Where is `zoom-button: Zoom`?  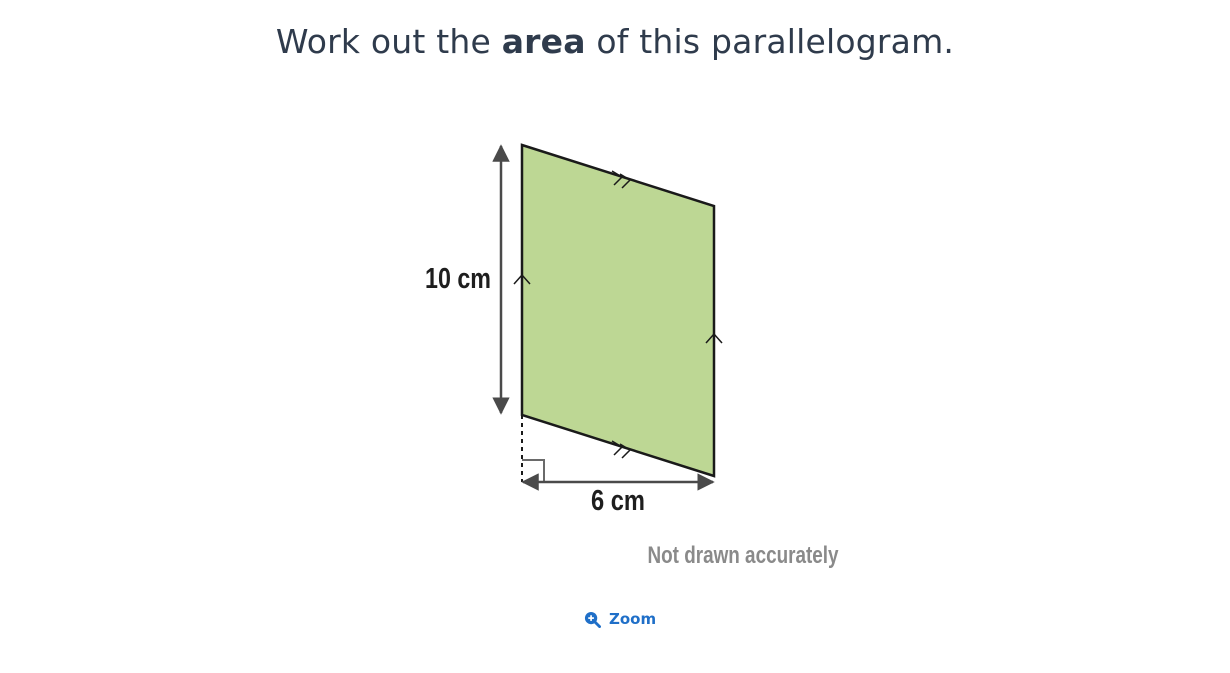 zoom-button: Zoom is located at coordinates (620, 619).